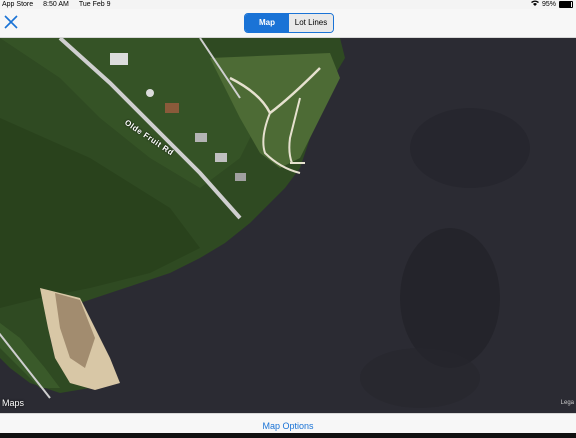 The height and width of the screenshot is (438, 576). I want to click on header: Map Lot Lines, so click(288, 23).